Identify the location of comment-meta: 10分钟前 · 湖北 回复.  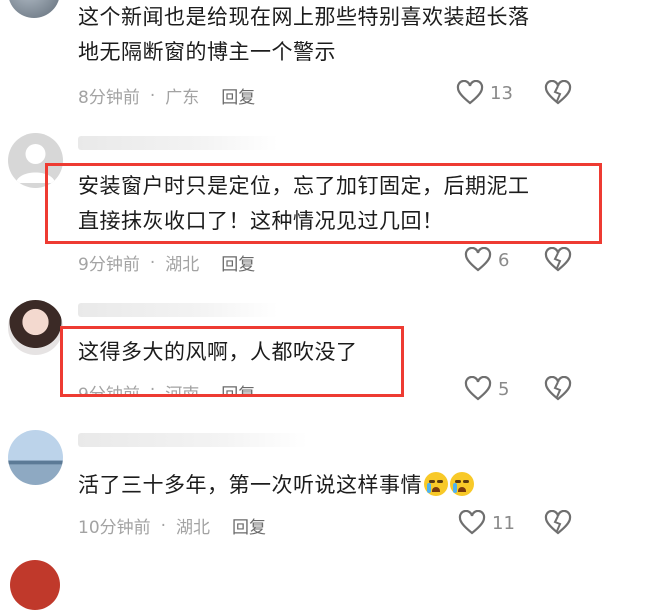
(172, 526).